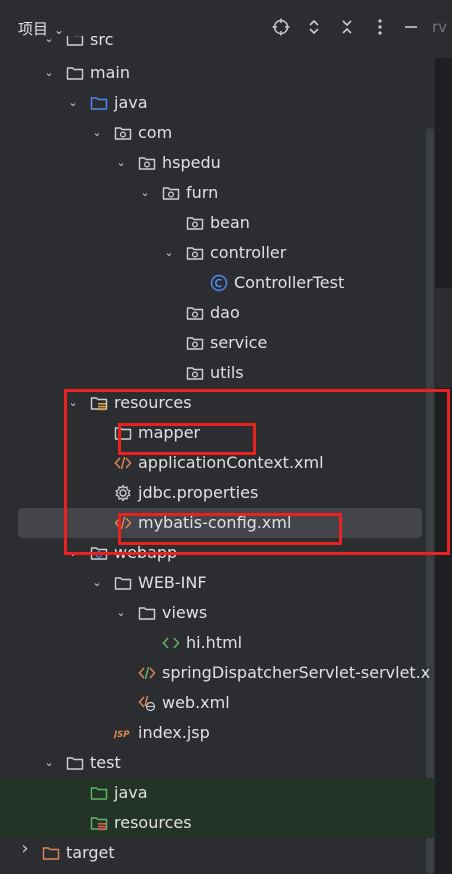 The width and height of the screenshot is (452, 874). Describe the element at coordinates (230, 222) in the screenshot. I see `tree-item-label: bean` at that location.